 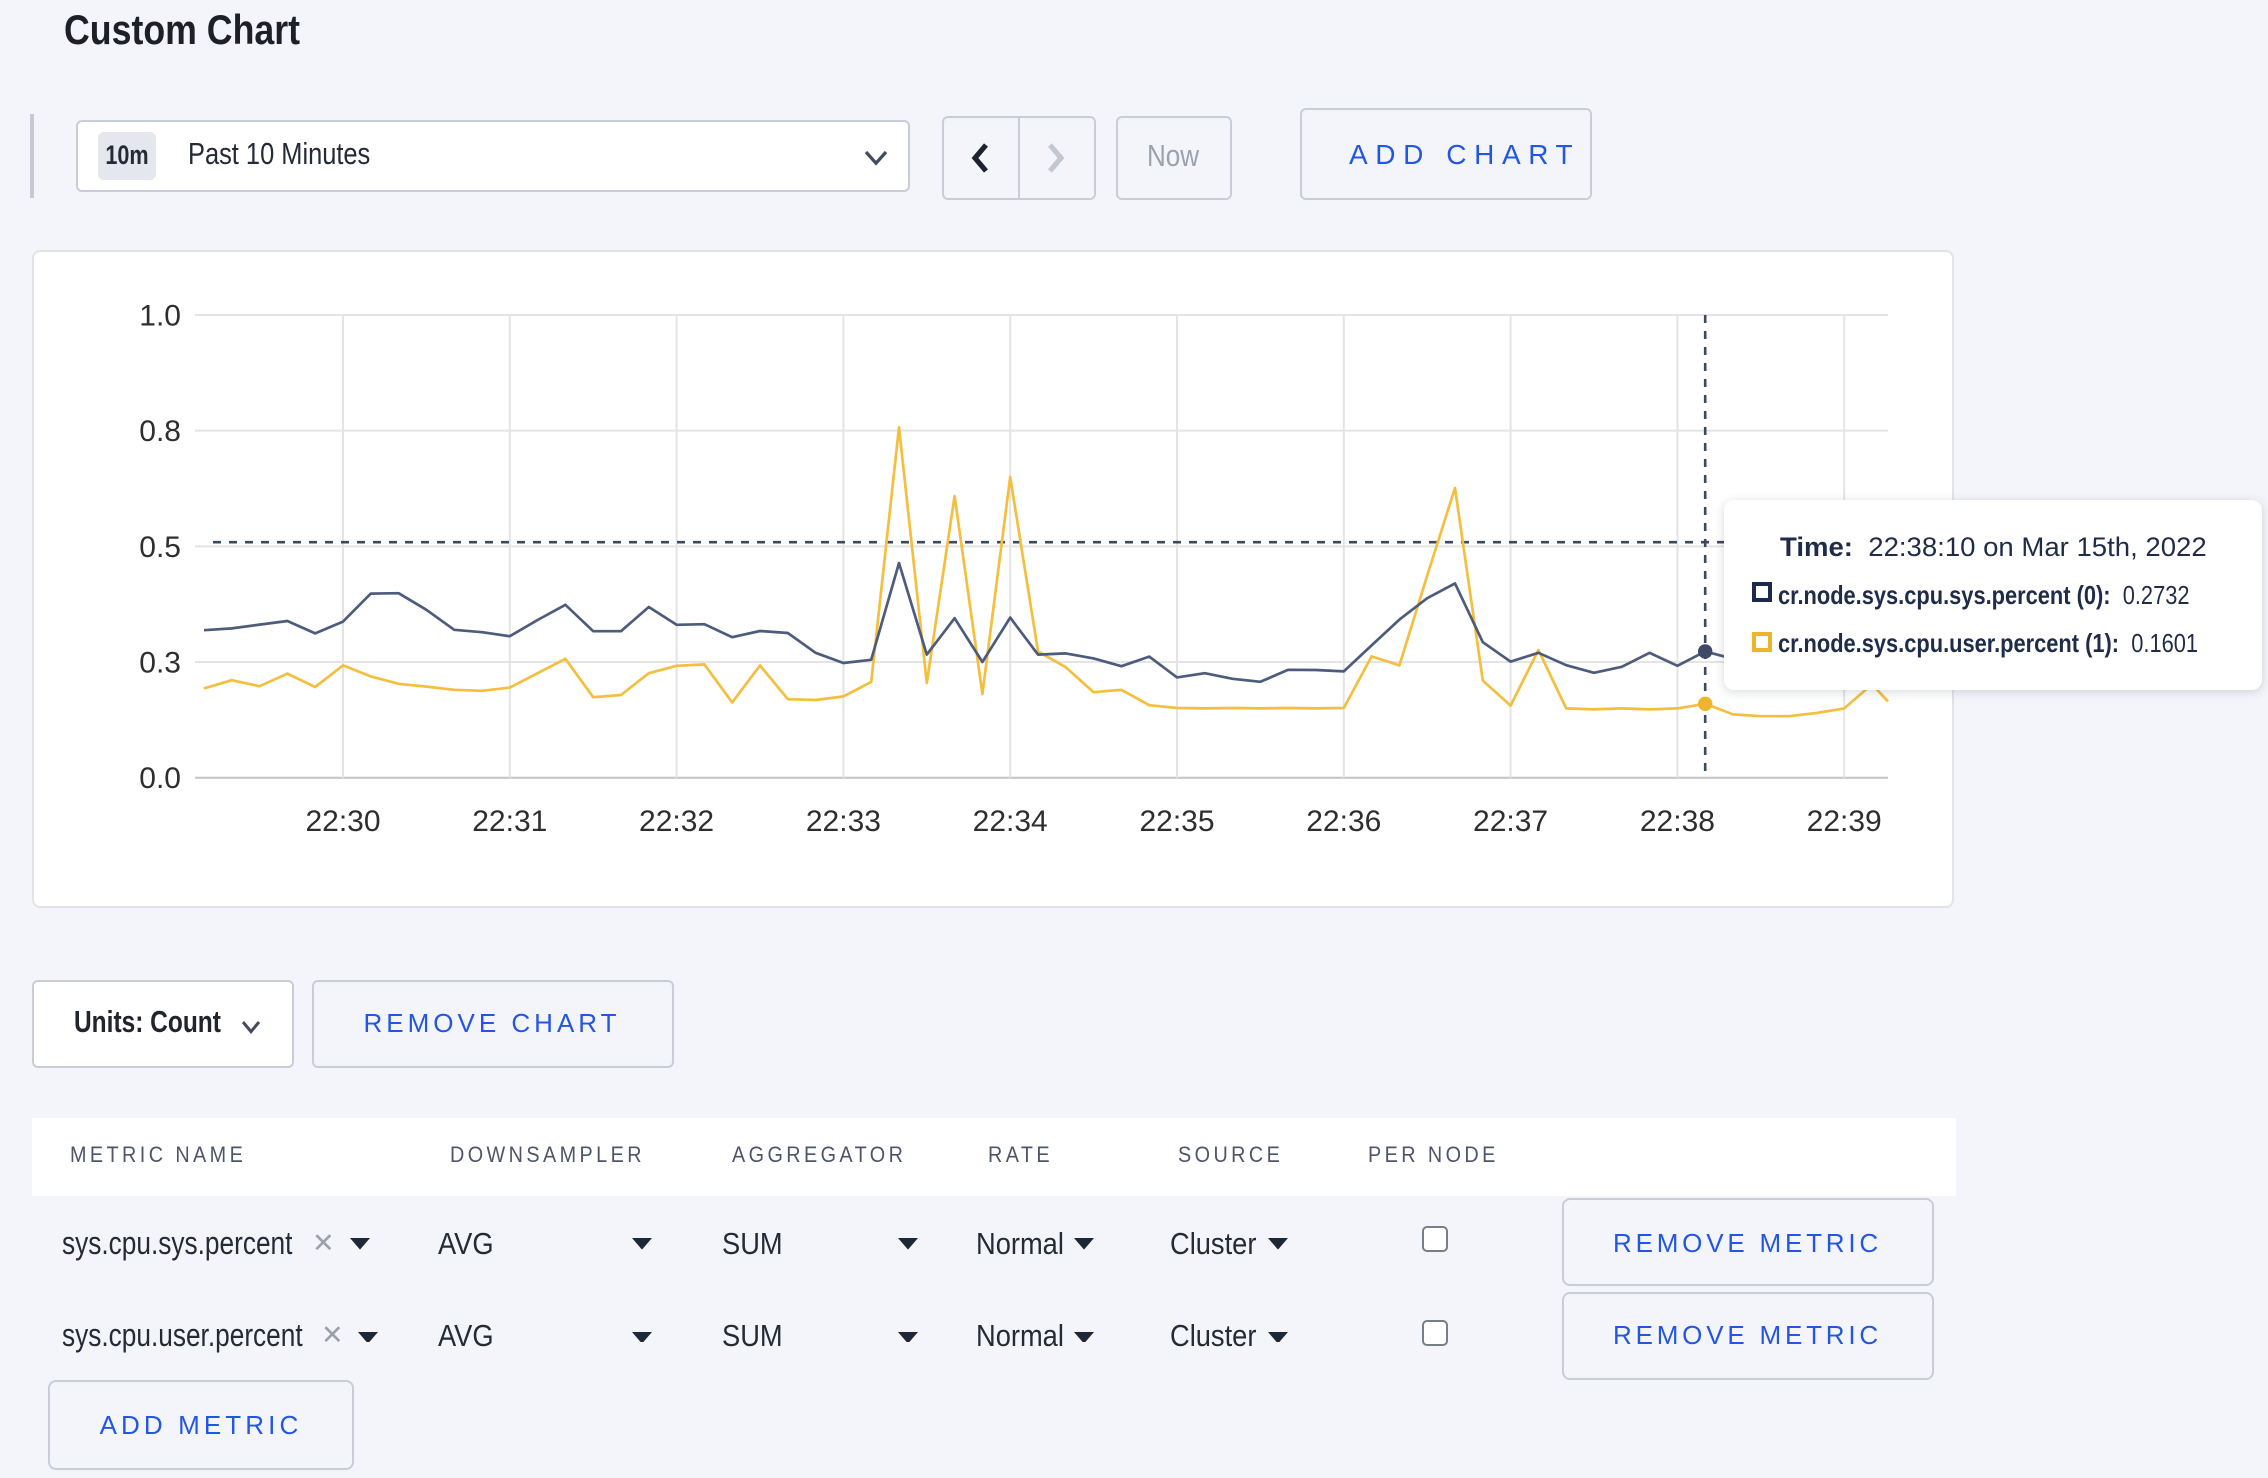 I want to click on svg-text: 22:39, so click(x=1843, y=821).